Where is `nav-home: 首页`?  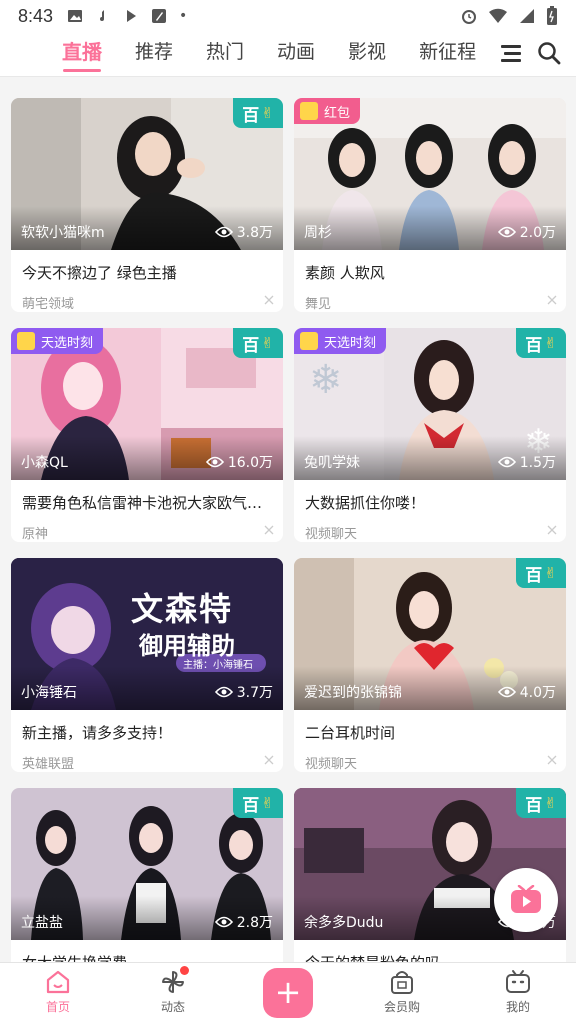 nav-home: 首页 is located at coordinates (58, 993).